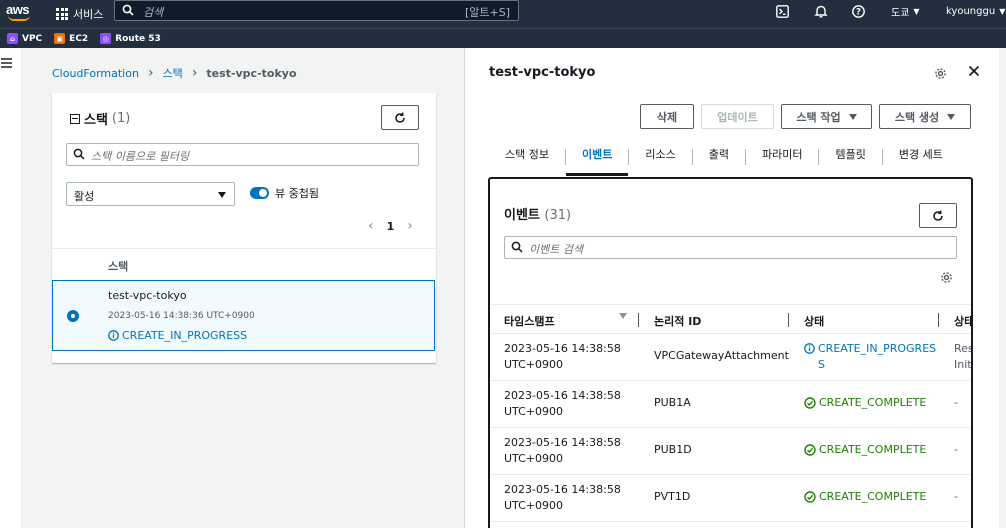  I want to click on create-stack-button: 스택 생성, so click(925, 116).